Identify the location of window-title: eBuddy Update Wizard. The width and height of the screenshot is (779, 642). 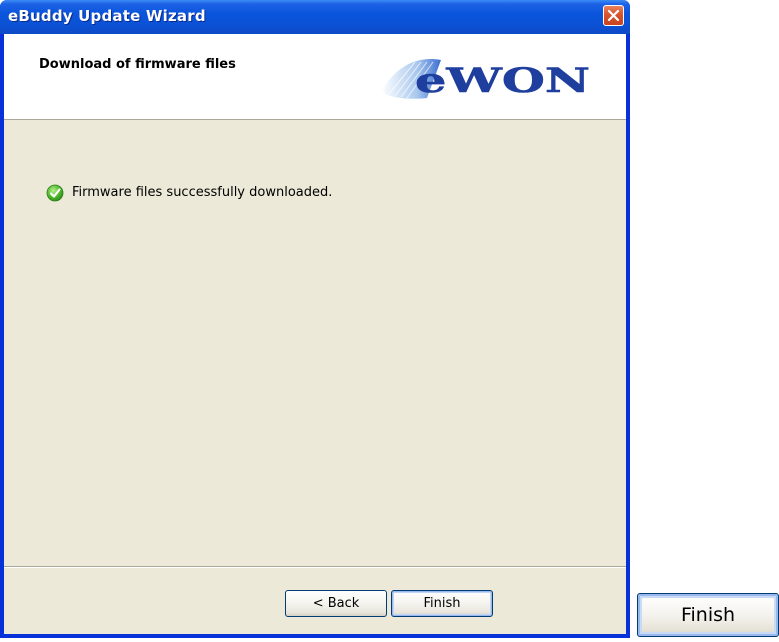
(107, 16).